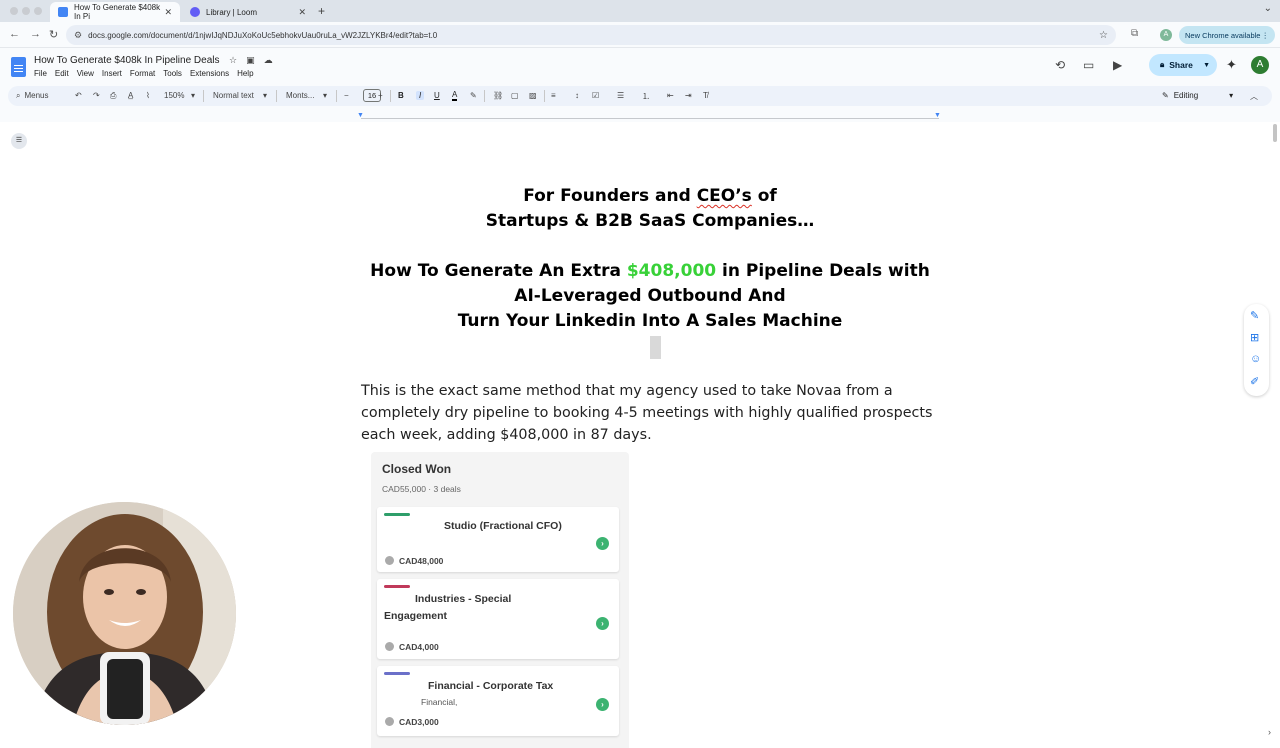 This screenshot has width=1280, height=748. Describe the element at coordinates (515, 95) in the screenshot. I see `add-comment-icon: ▢` at that location.